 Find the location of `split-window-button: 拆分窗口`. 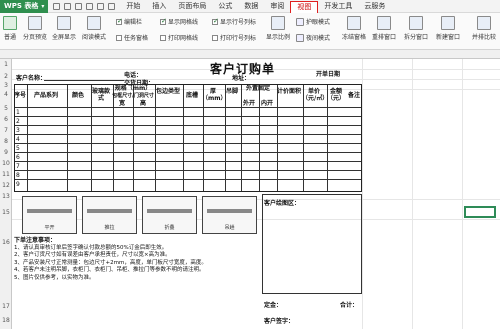

split-window-button: 拆分窗口 is located at coordinates (416, 28).